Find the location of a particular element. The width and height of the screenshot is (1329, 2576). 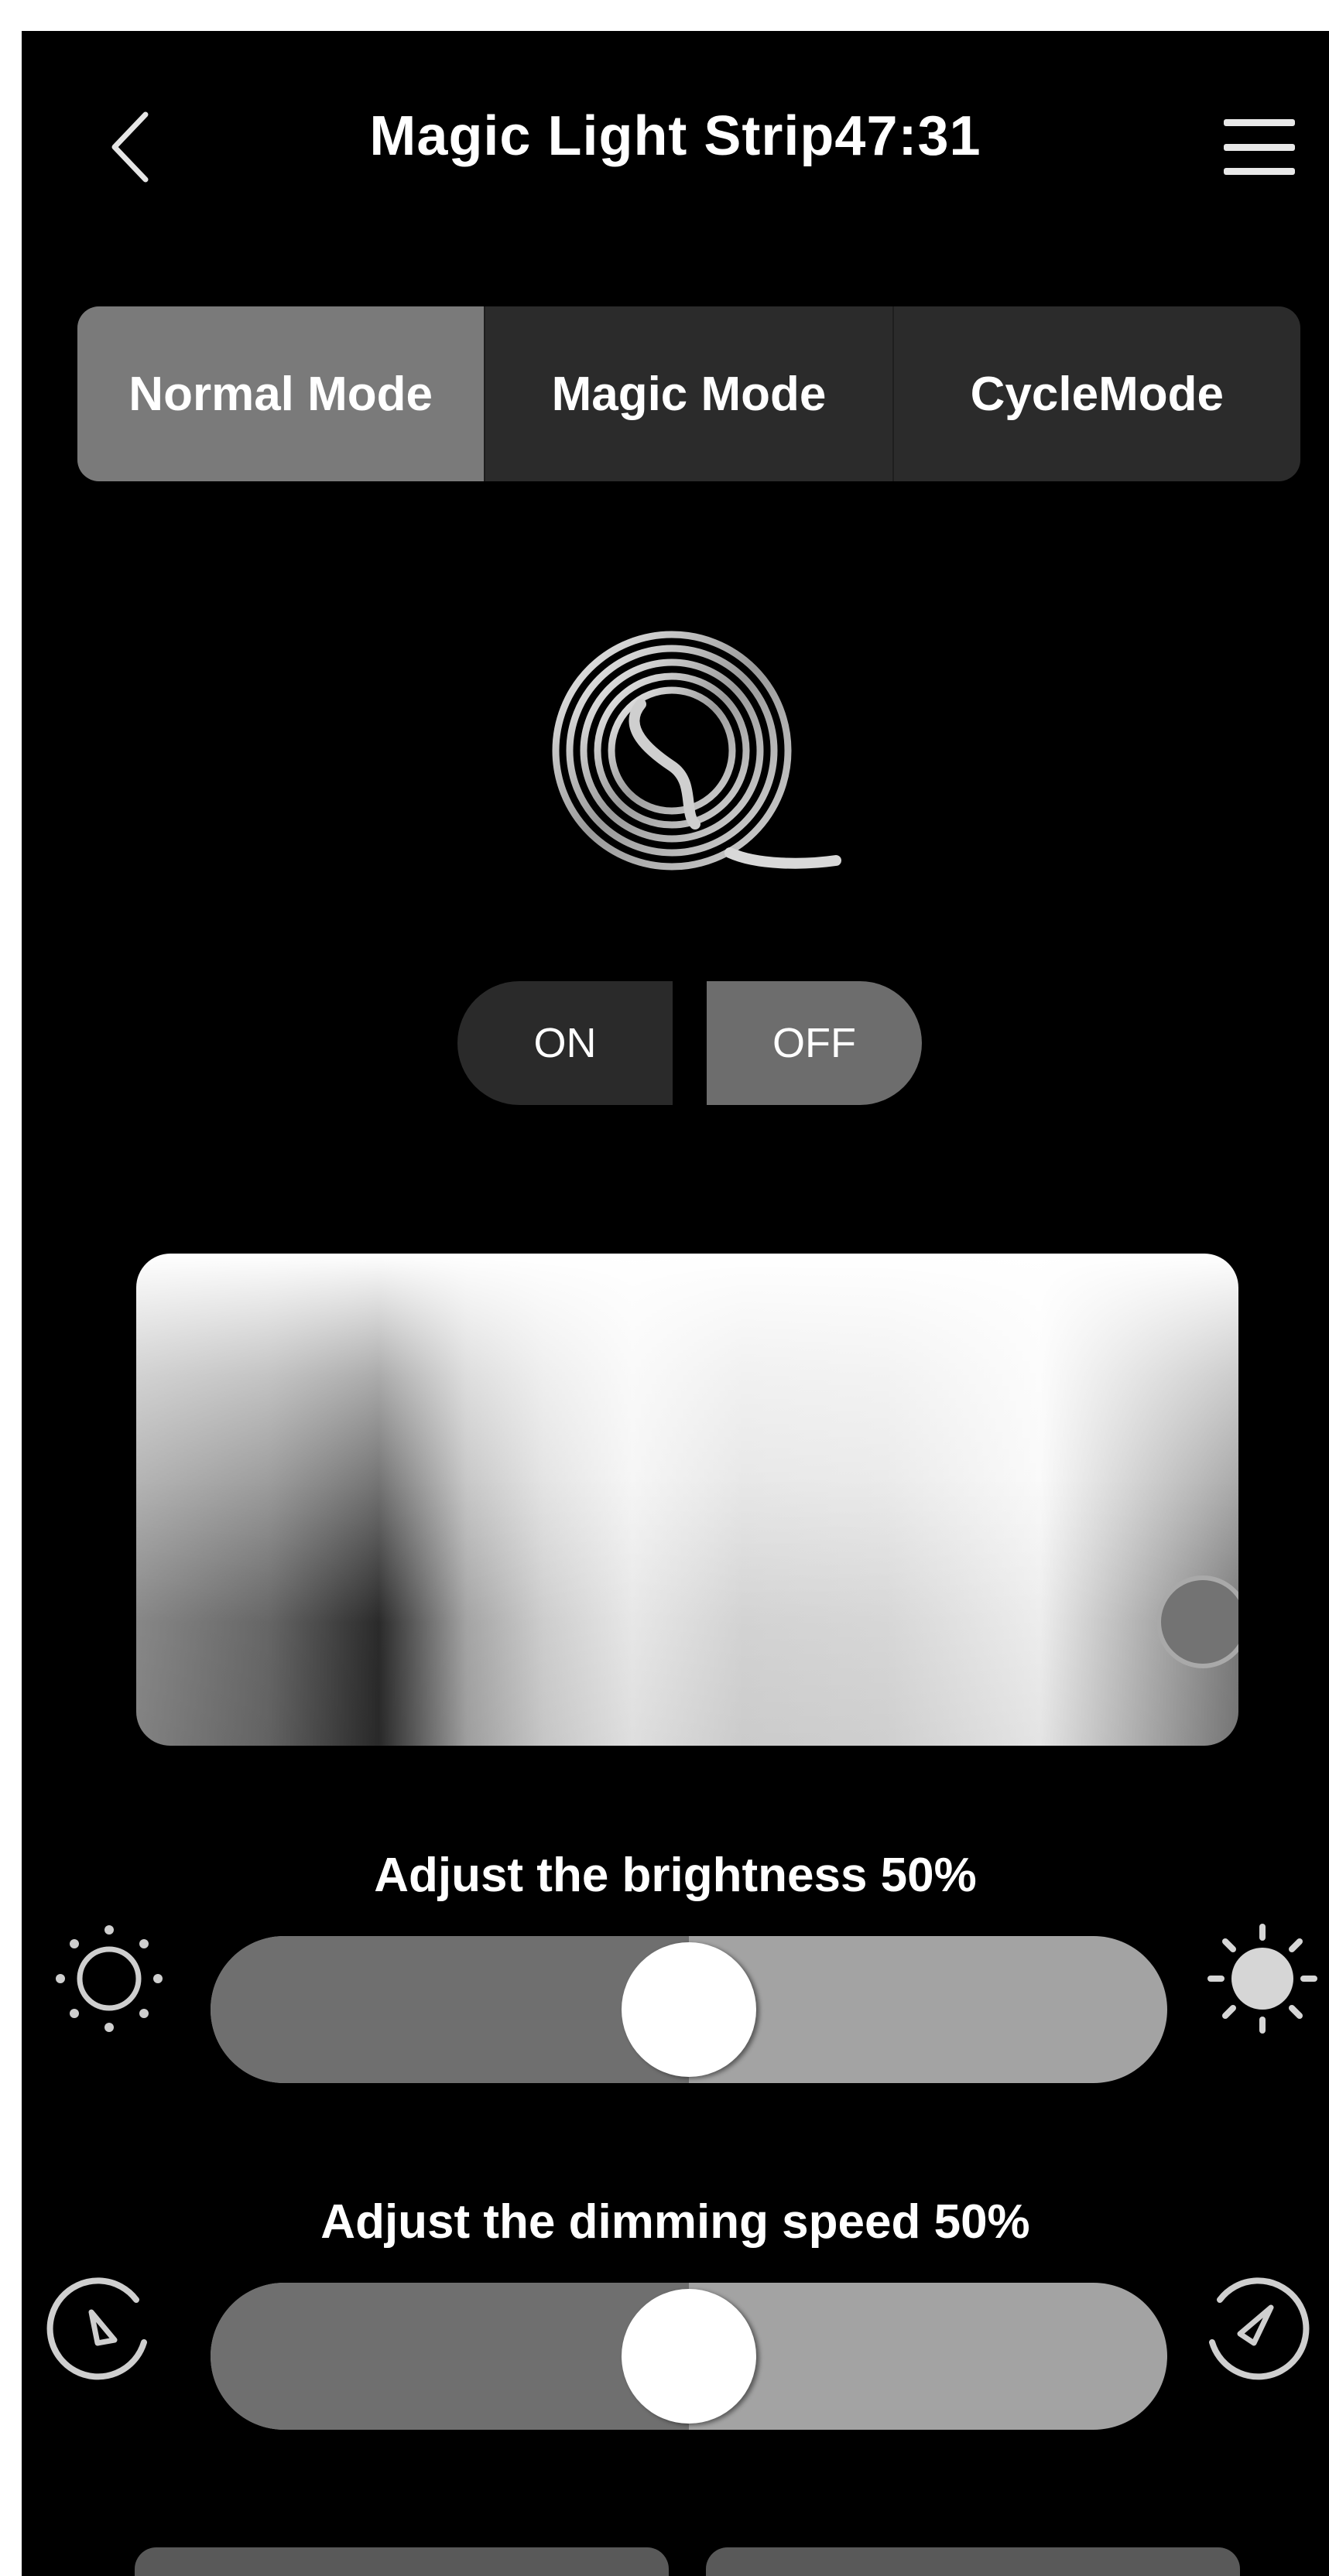

speed-gauge-slow-icon is located at coordinates (101, 2327).